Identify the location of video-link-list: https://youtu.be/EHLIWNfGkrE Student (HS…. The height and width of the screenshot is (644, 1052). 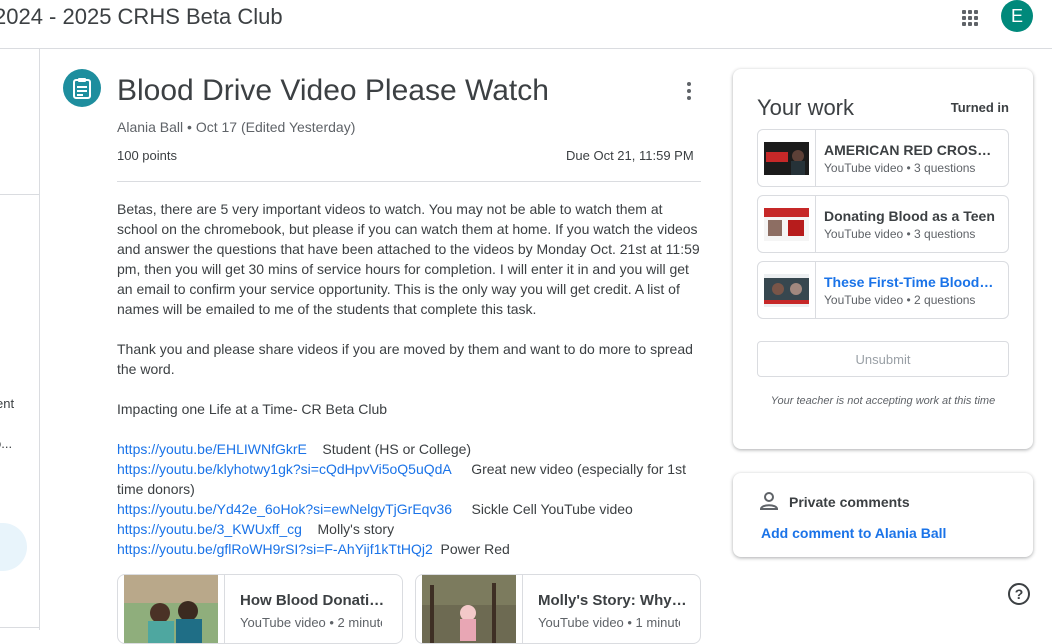
(409, 499).